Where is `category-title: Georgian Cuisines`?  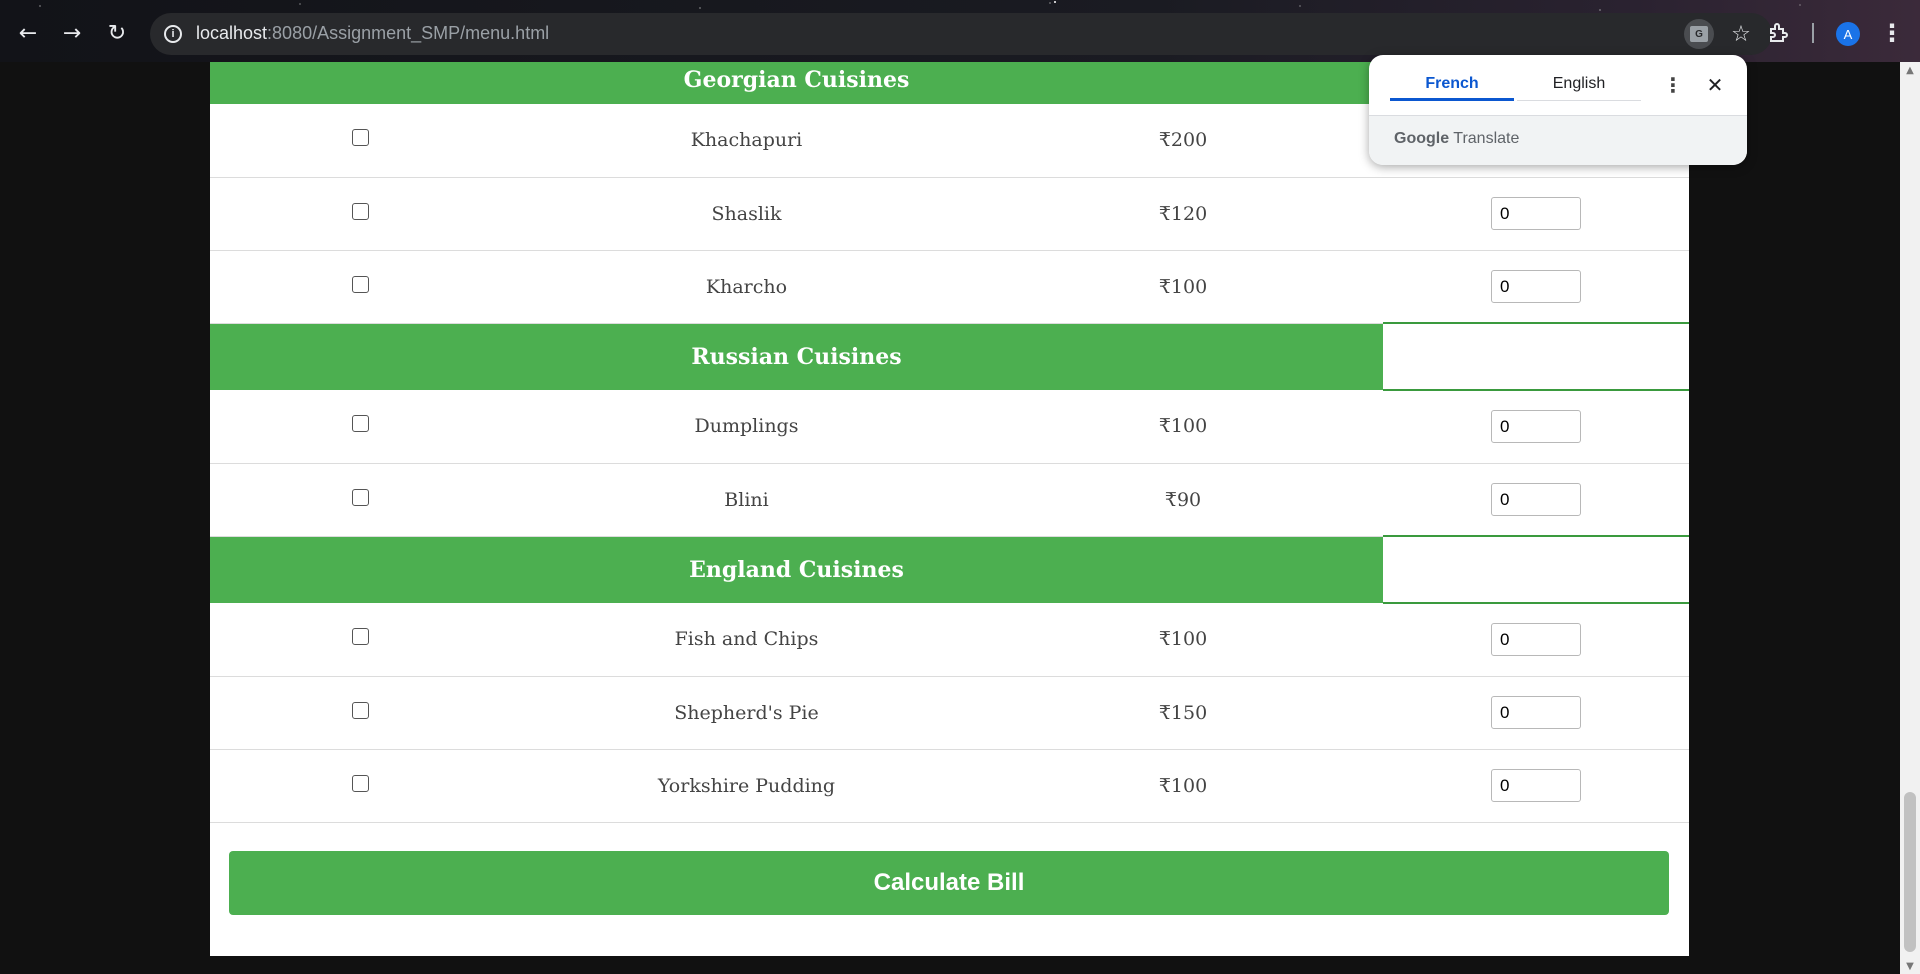
category-title: Georgian Cuisines is located at coordinates (797, 83).